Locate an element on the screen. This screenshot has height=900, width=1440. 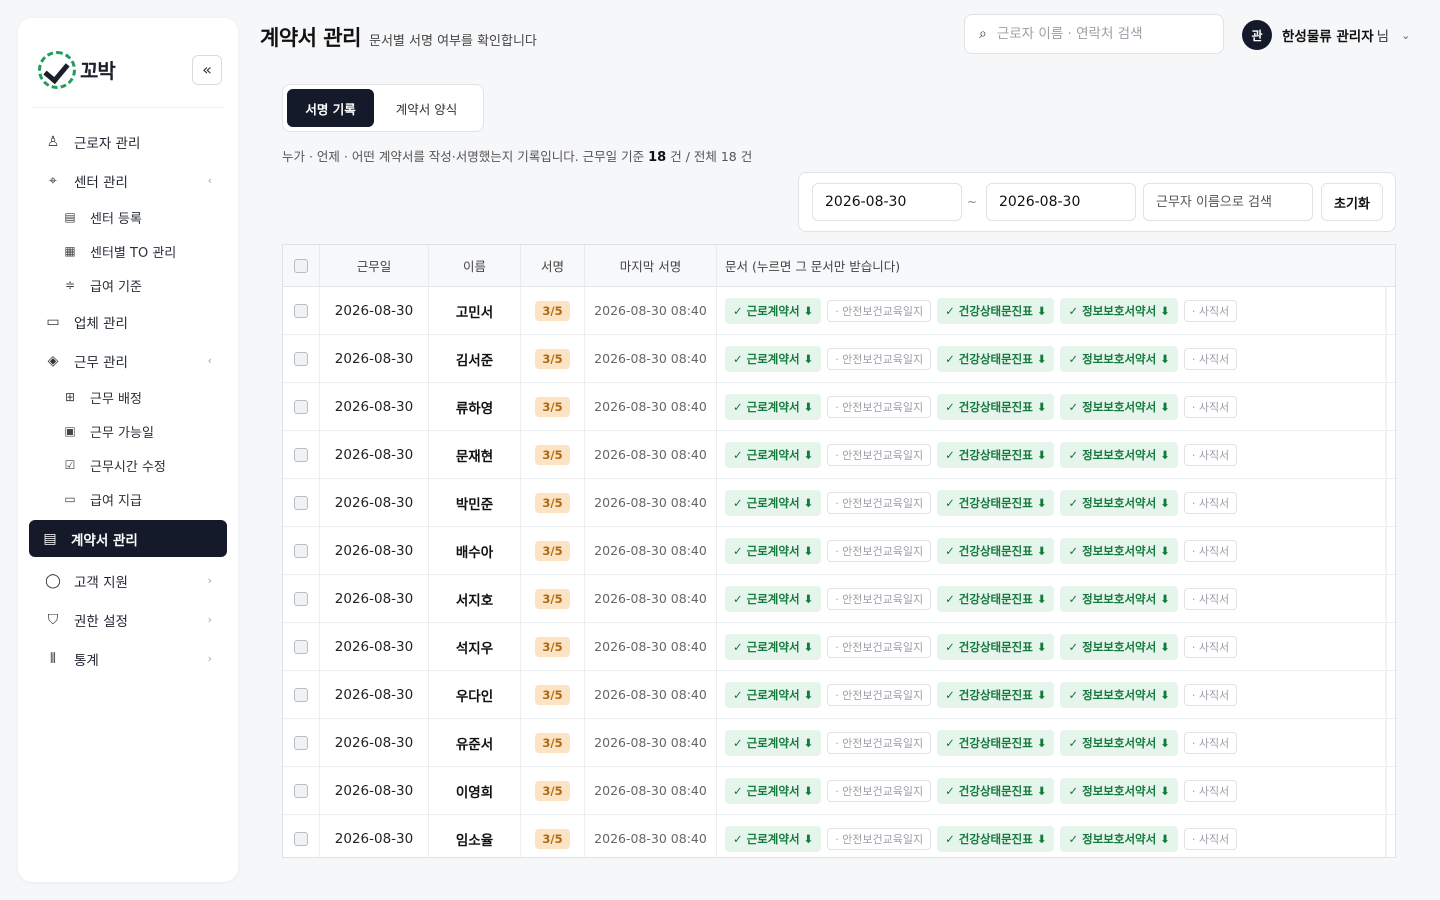
collapse-sidebar-button: « is located at coordinates (207, 69).